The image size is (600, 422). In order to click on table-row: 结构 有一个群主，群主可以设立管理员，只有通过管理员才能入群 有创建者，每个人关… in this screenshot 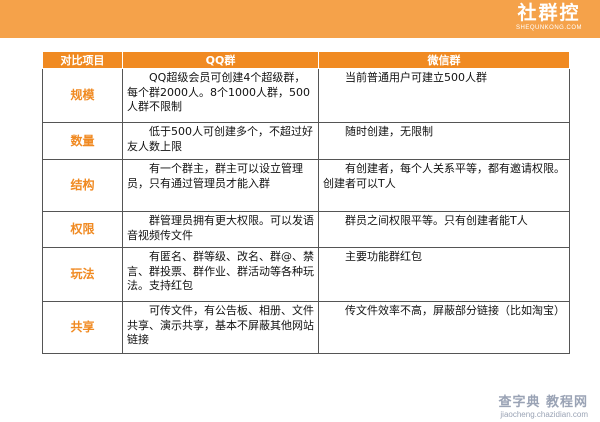, I will do `click(306, 185)`.